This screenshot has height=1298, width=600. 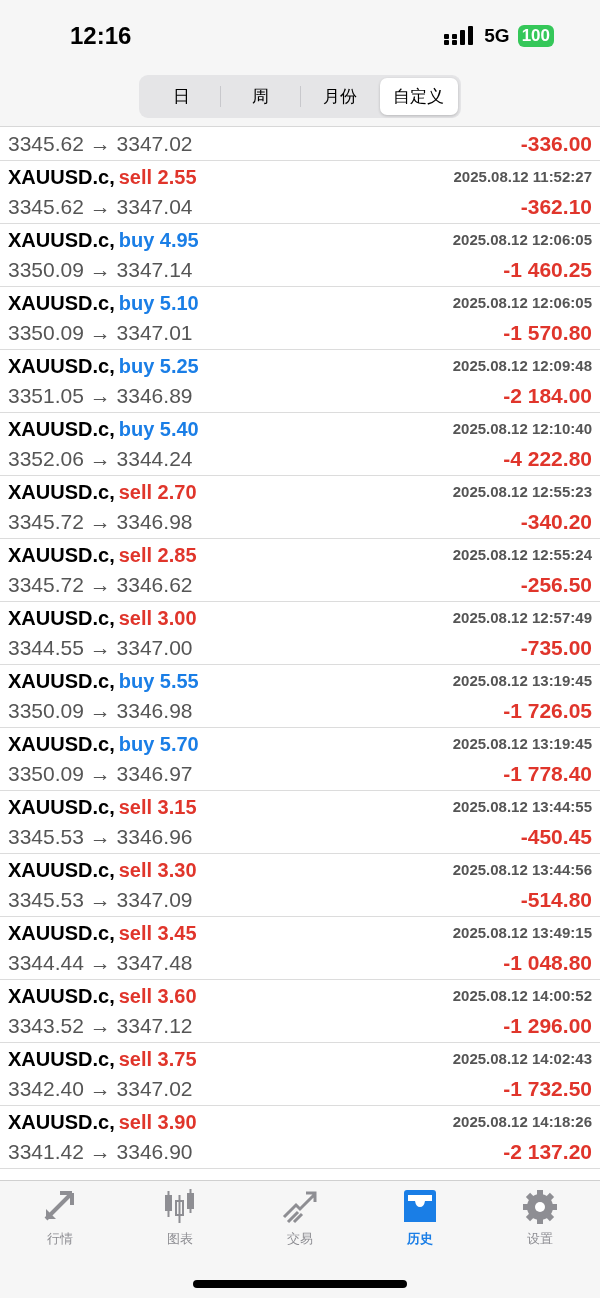 I want to click on deal-volume: sell 3.90, so click(x=157, y=1122).